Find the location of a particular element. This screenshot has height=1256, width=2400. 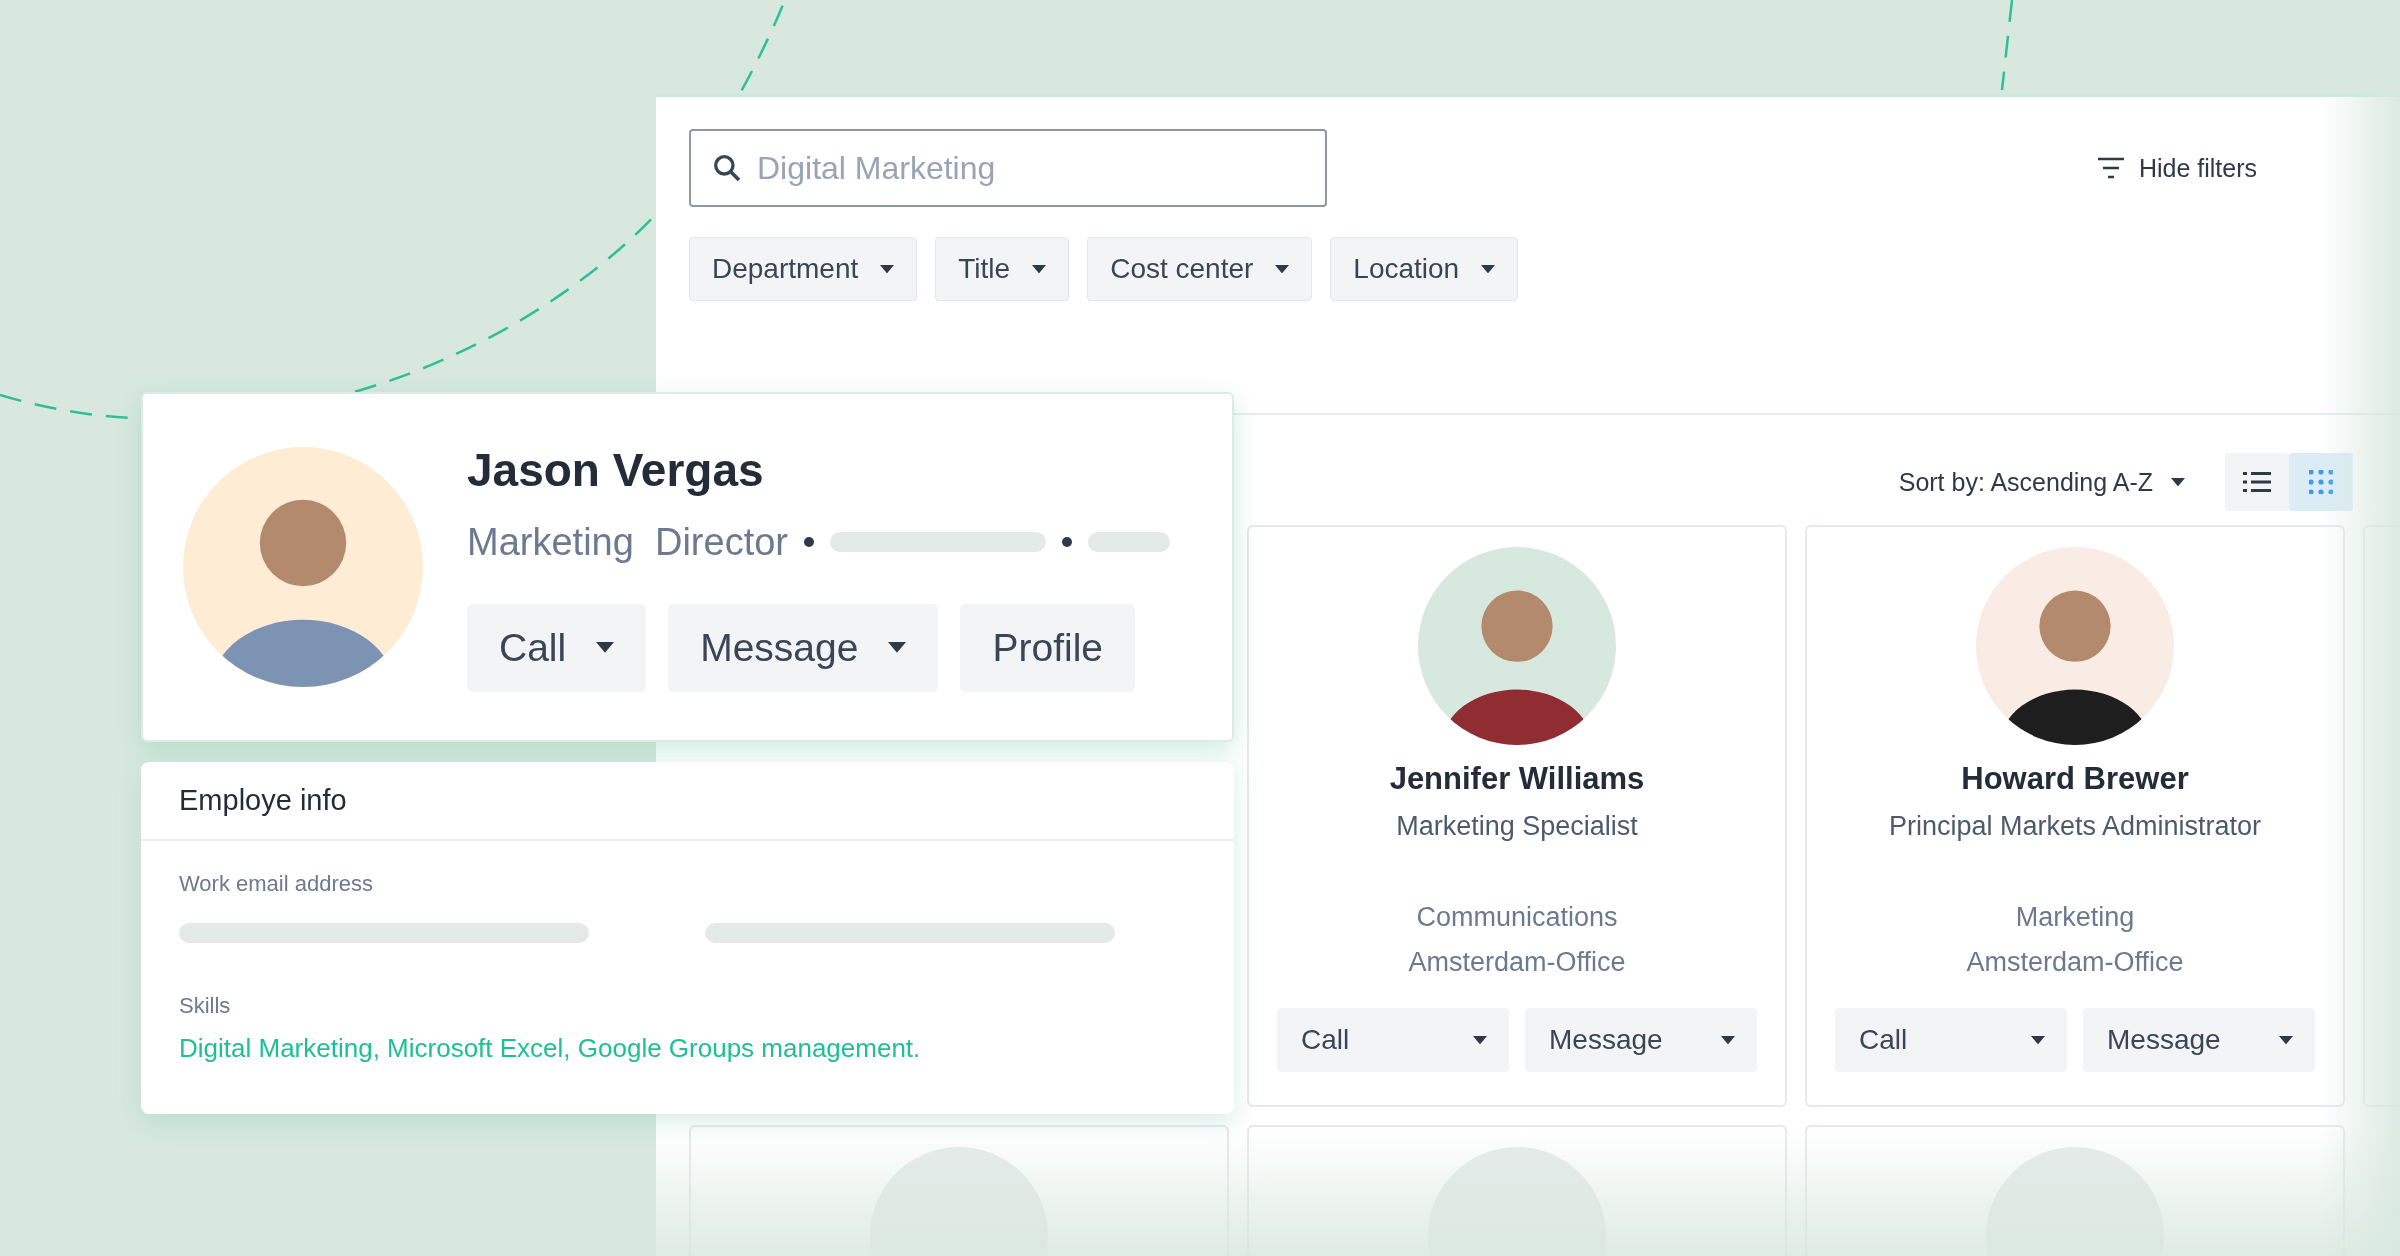

list-icon is located at coordinates (2257, 482).